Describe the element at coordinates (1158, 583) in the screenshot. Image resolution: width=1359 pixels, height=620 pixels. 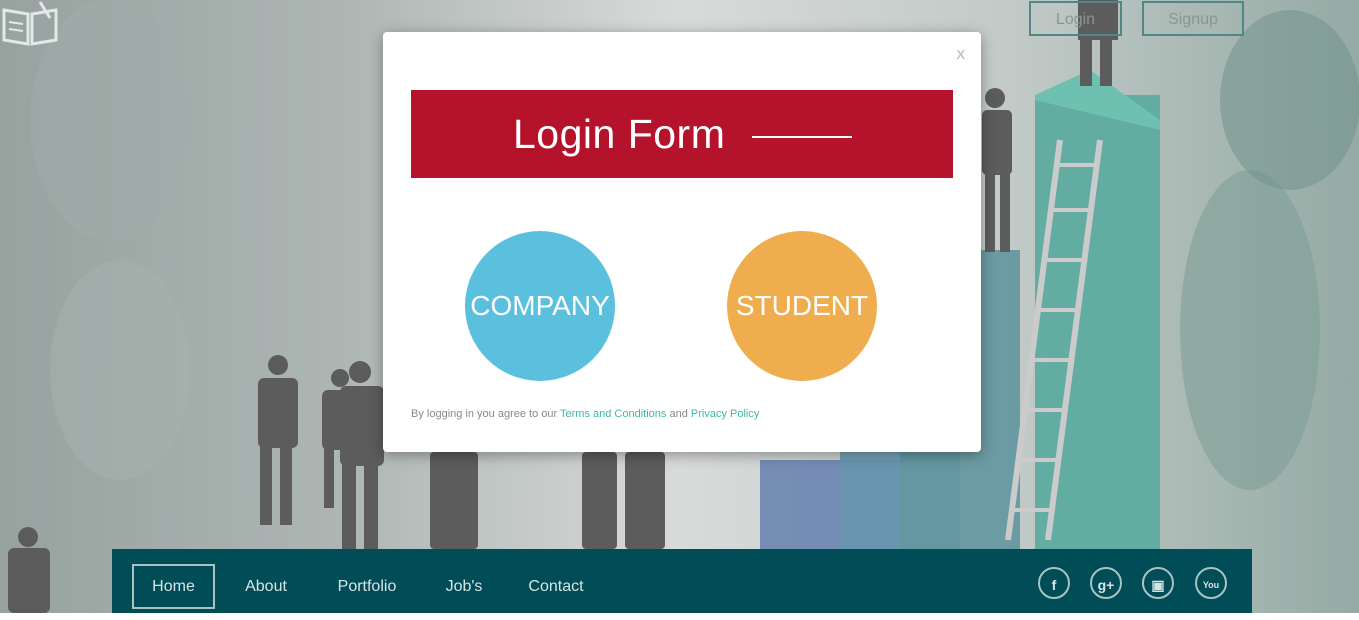
I see `instagram-icon: ▣` at that location.